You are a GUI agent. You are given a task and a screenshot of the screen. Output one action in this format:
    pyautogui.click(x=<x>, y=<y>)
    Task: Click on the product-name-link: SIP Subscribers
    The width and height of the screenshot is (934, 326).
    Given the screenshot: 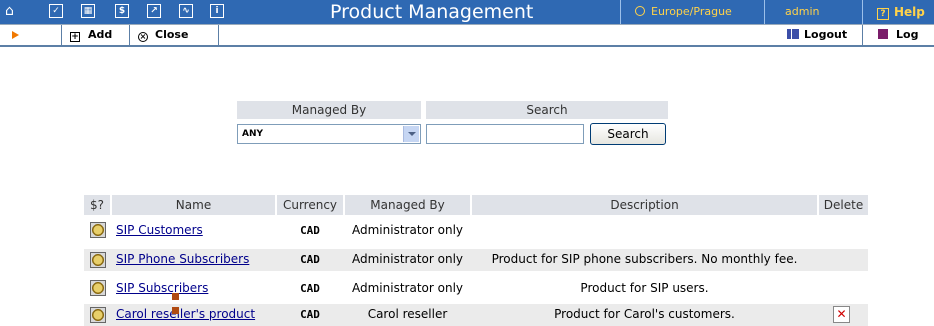 What is the action you would take?
    pyautogui.click(x=162, y=288)
    